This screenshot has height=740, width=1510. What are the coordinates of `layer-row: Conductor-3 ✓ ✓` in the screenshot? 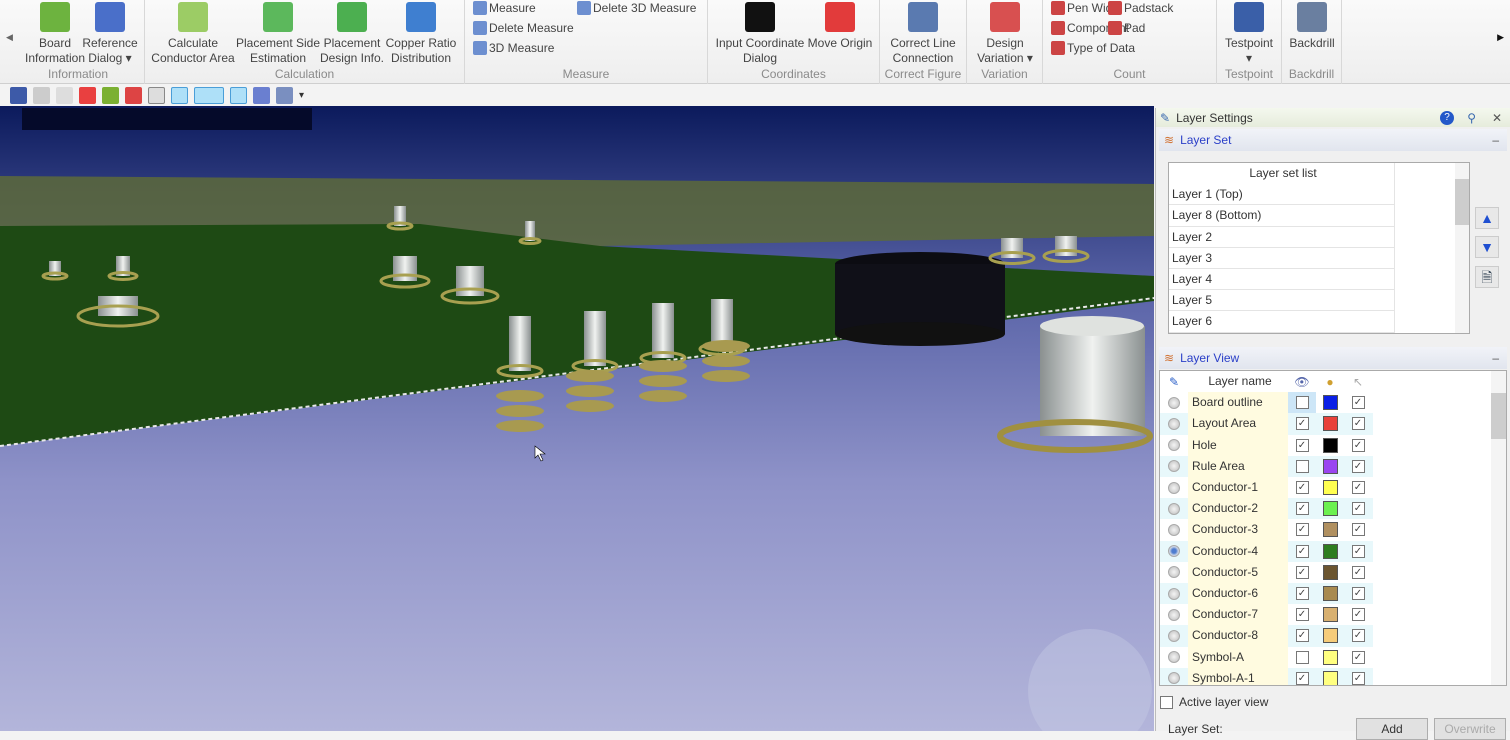 It's located at (1266, 530).